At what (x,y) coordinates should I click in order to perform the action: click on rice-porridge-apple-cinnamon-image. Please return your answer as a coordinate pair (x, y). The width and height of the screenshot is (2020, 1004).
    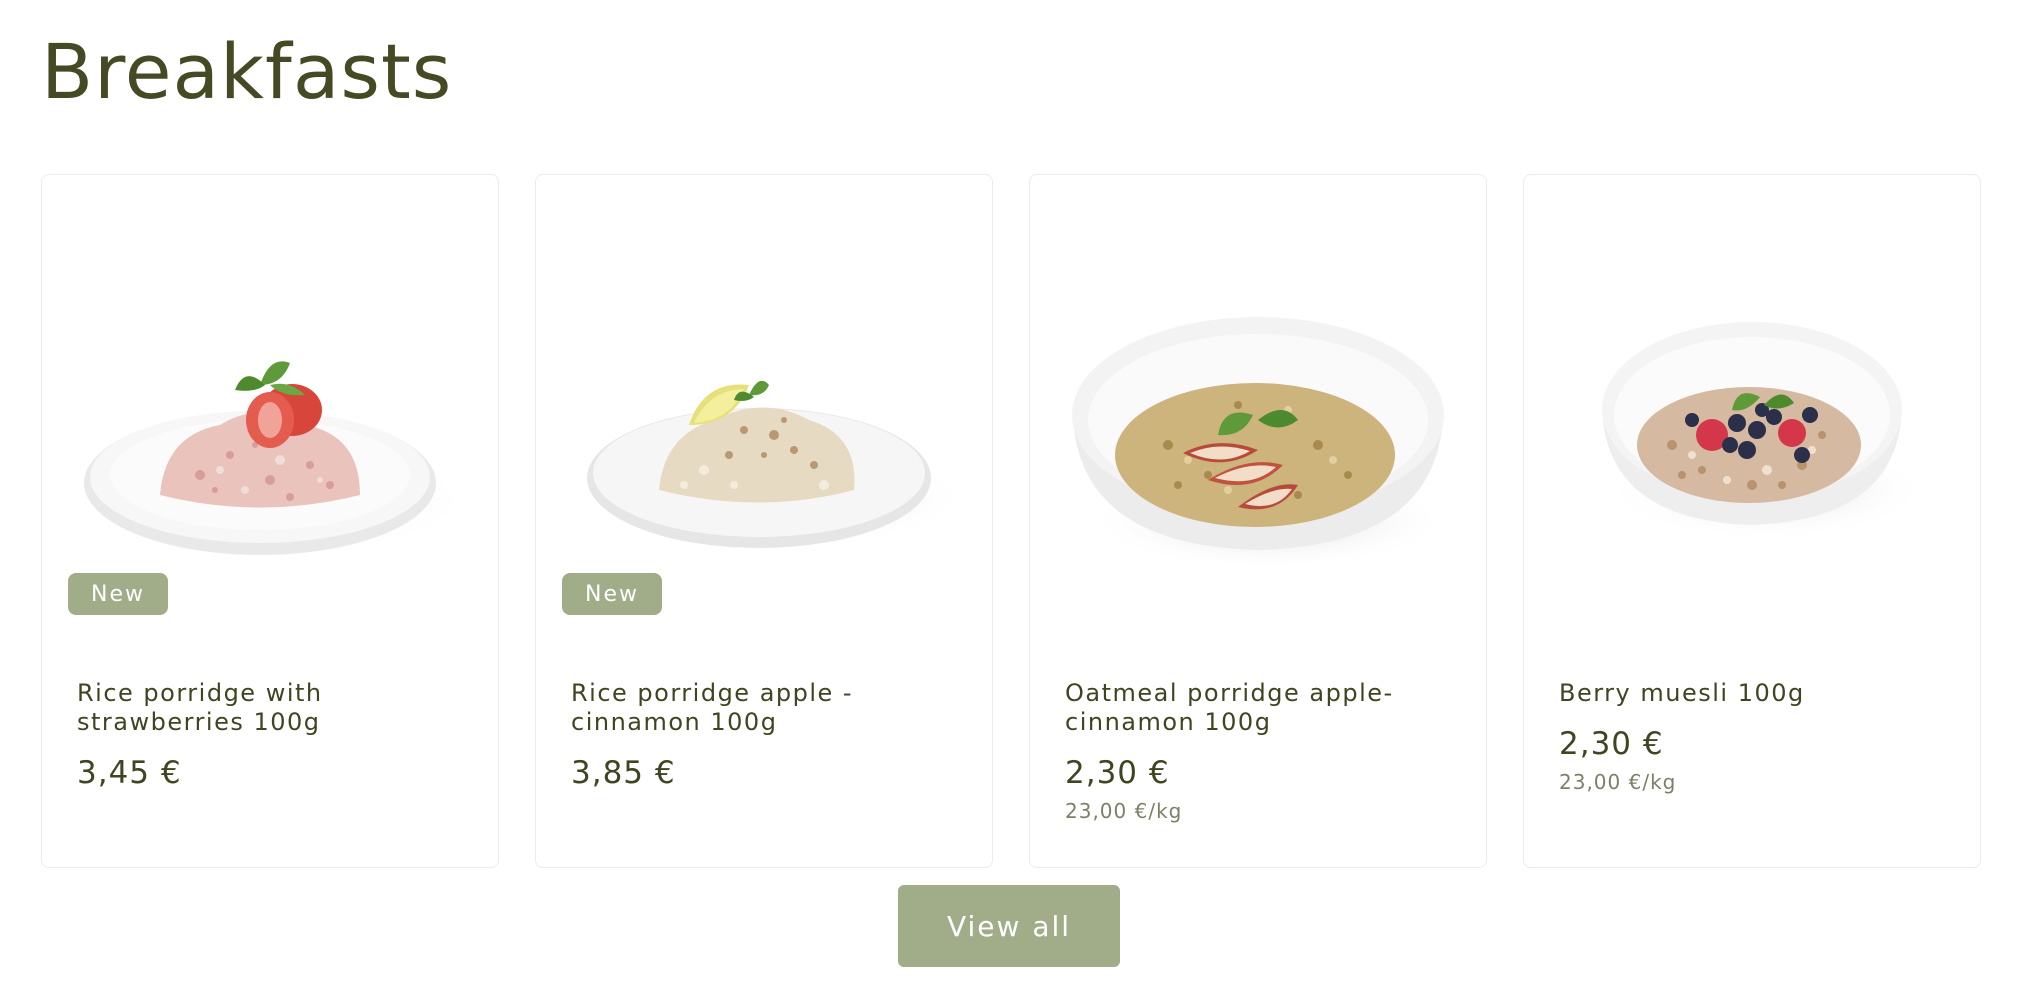
    Looking at the image, I should click on (775, 465).